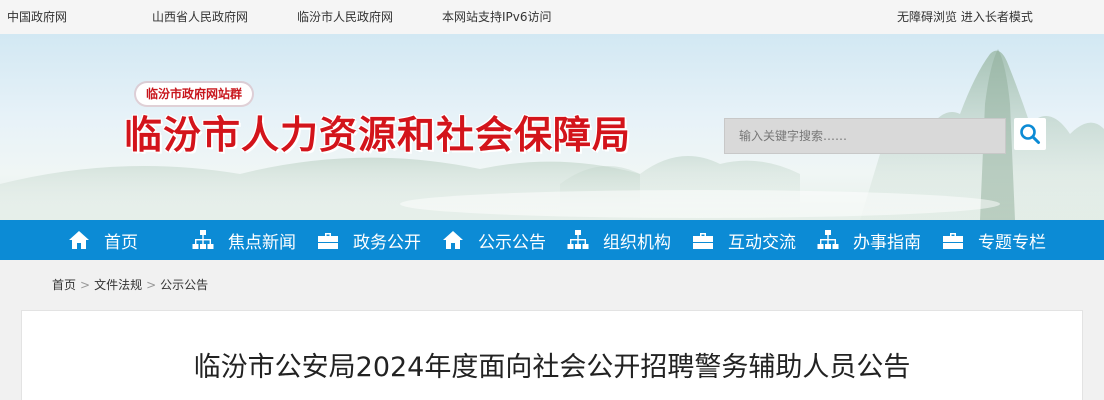  What do you see at coordinates (102, 240) in the screenshot?
I see `nav-item-home: 首页` at bounding box center [102, 240].